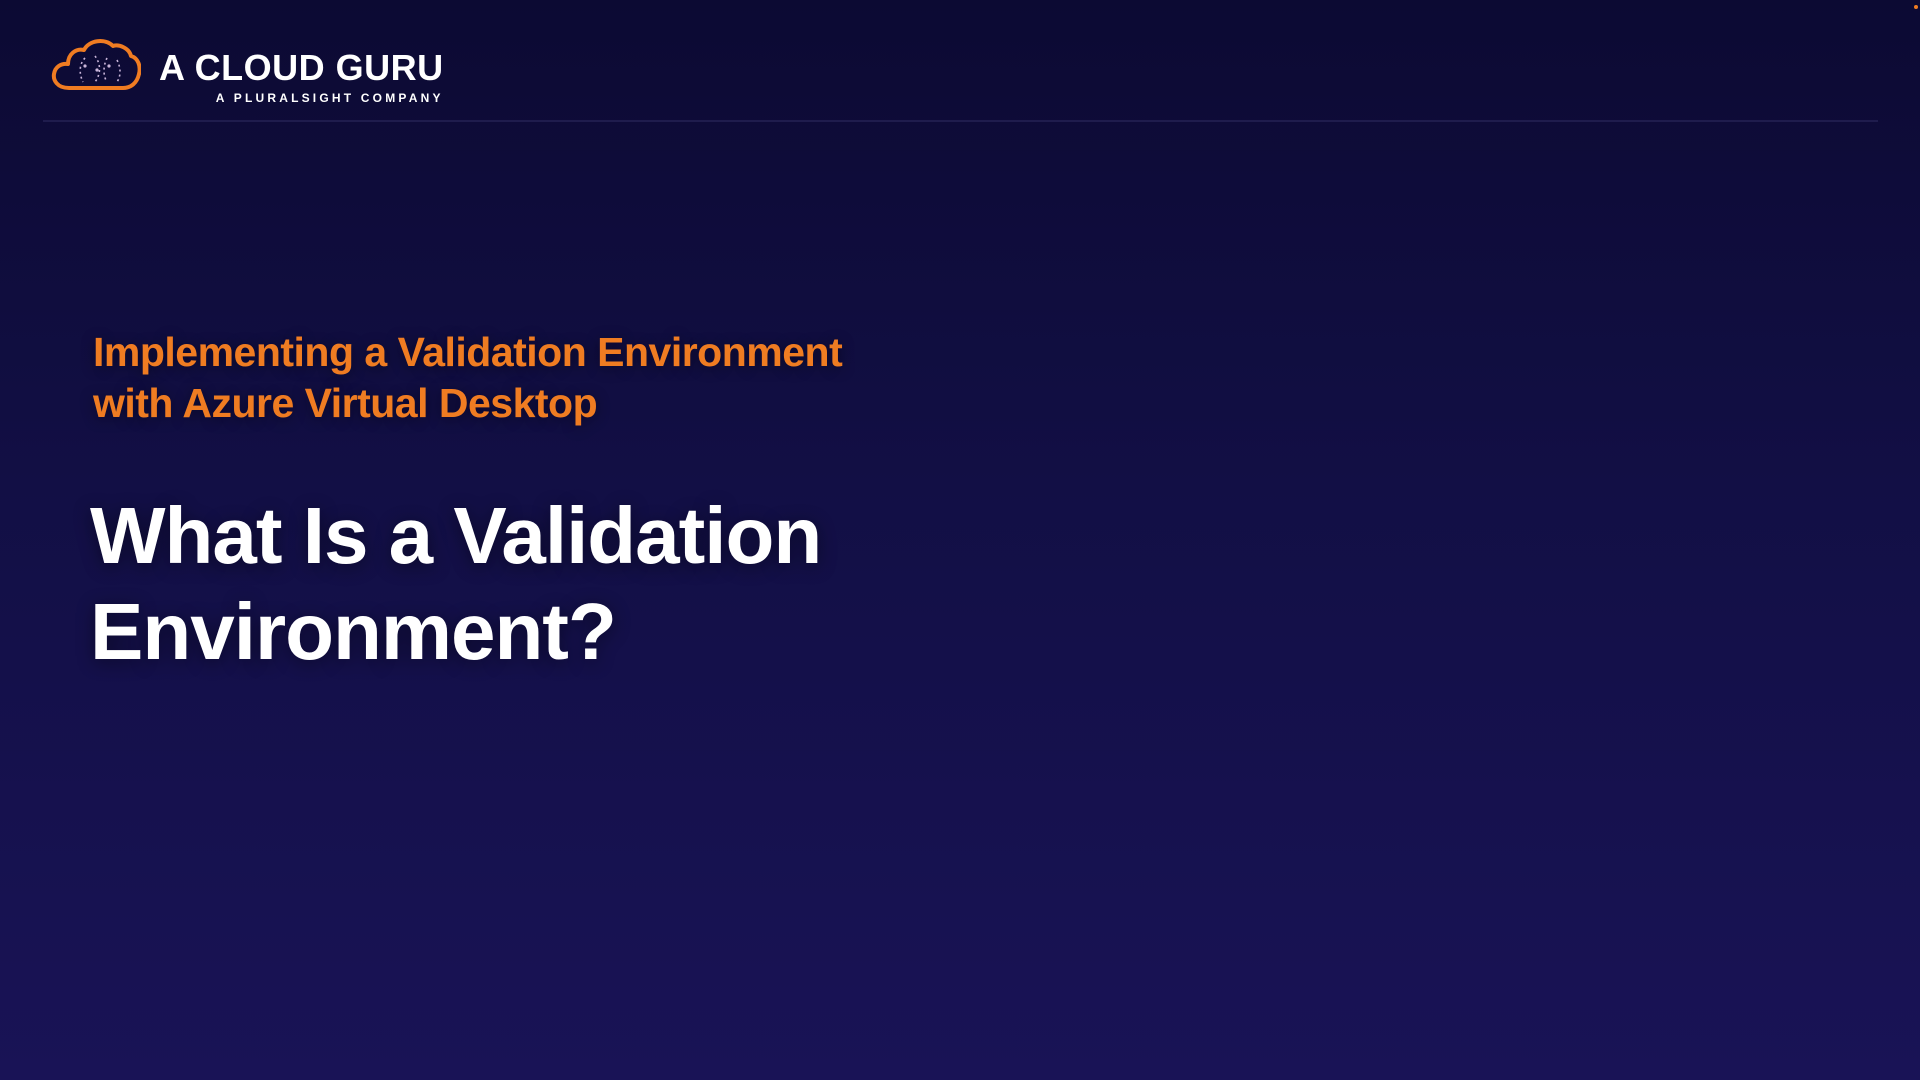  What do you see at coordinates (329, 98) in the screenshot?
I see `brand-tagline: A PLURALSIGHT COMPANY` at bounding box center [329, 98].